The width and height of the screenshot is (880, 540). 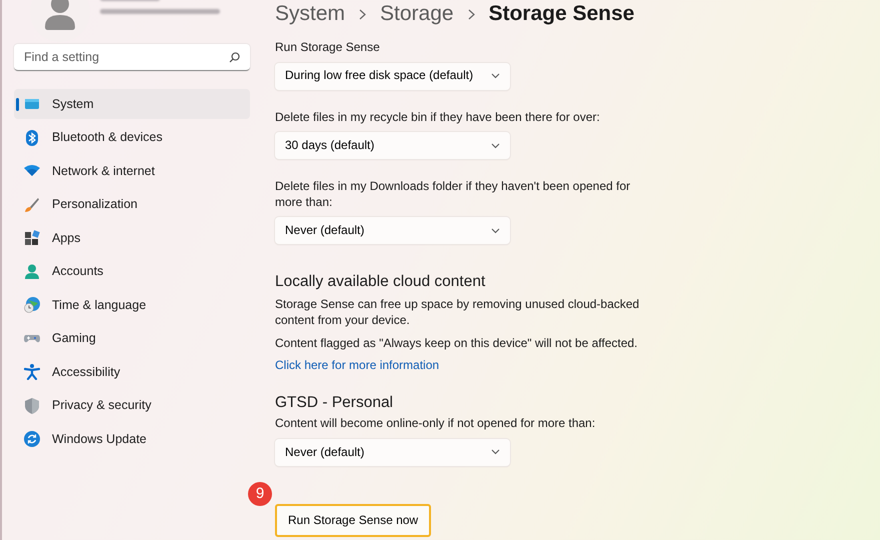 What do you see at coordinates (32, 104) in the screenshot?
I see `monitor-icon` at bounding box center [32, 104].